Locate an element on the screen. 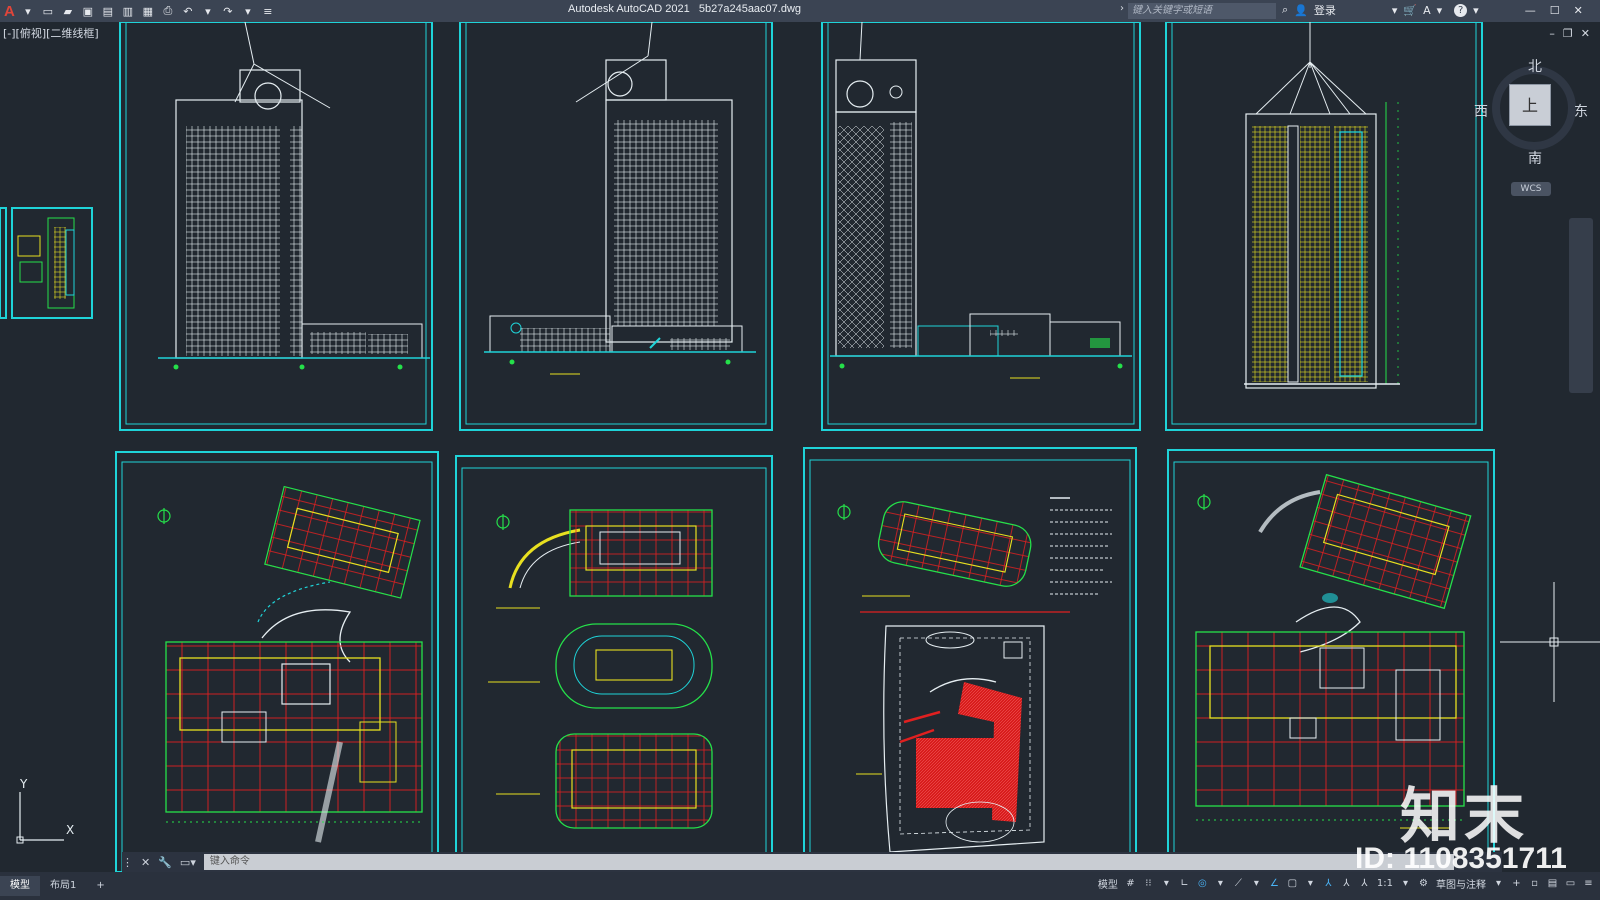  annotation-visibility-icon: ⅄ is located at coordinates (1328, 883).